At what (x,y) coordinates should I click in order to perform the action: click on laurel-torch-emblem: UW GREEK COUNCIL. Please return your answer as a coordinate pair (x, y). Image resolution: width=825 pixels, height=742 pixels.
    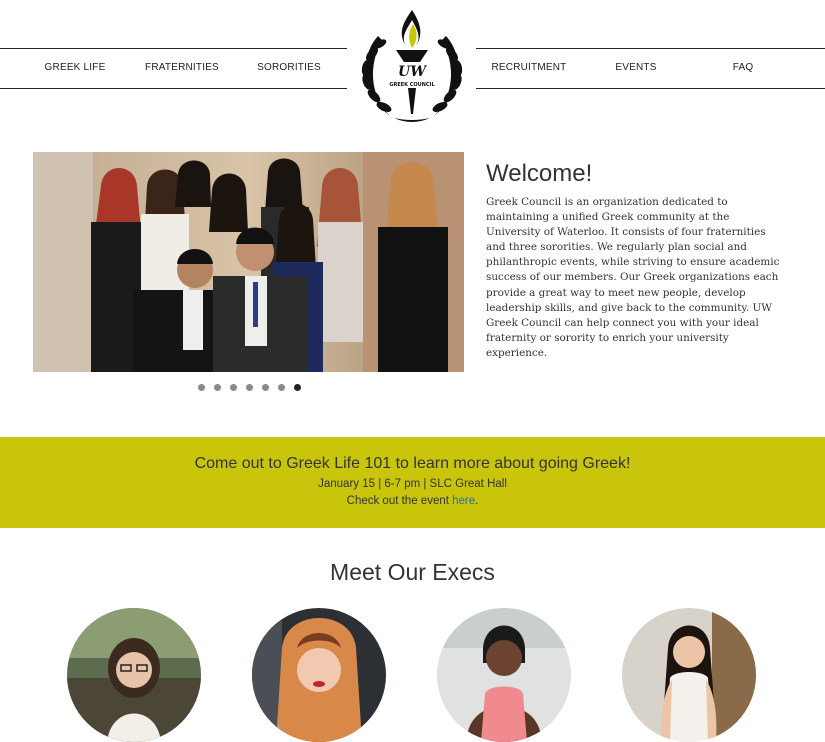
    Looking at the image, I should click on (412, 66).